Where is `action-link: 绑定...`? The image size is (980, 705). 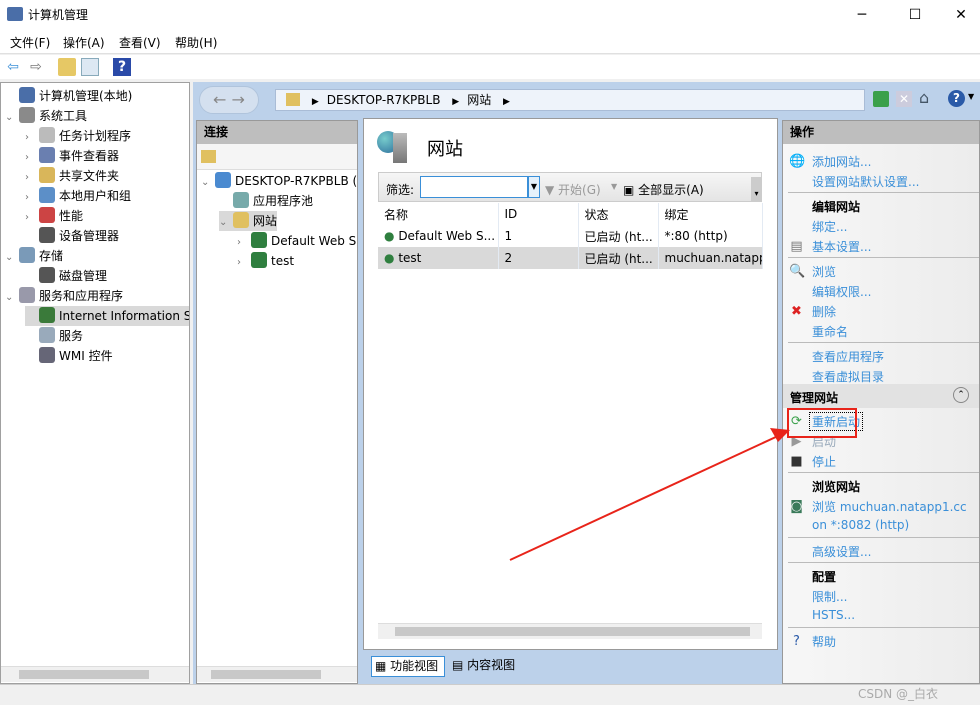 action-link: 绑定... is located at coordinates (829, 226).